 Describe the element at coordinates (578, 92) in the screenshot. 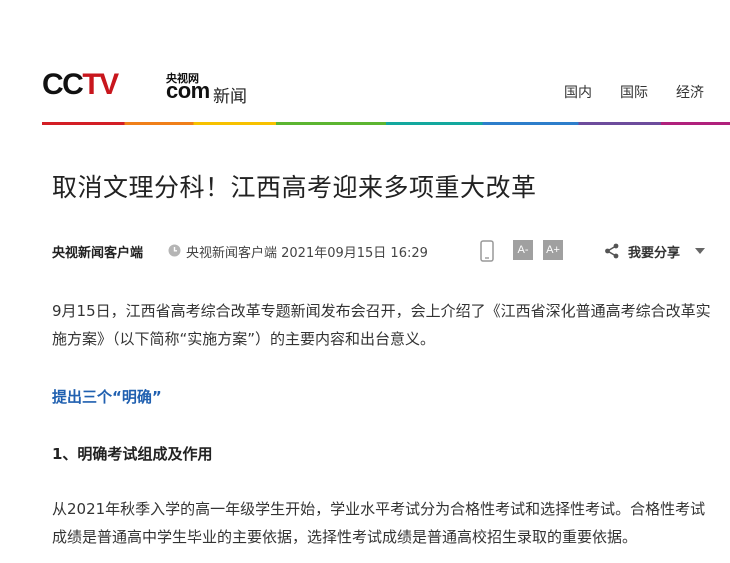

I see `nav-item-domestic: 国内` at that location.